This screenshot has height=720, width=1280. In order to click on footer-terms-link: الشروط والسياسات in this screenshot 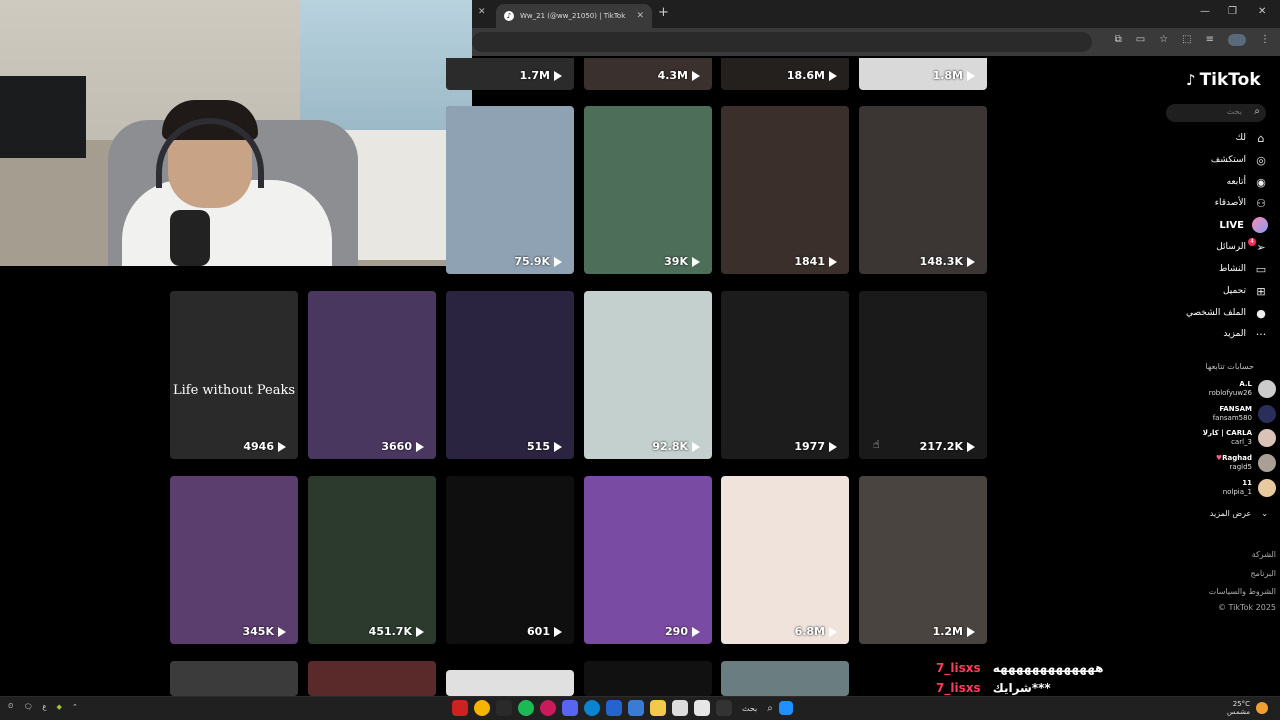, I will do `click(1242, 591)`.